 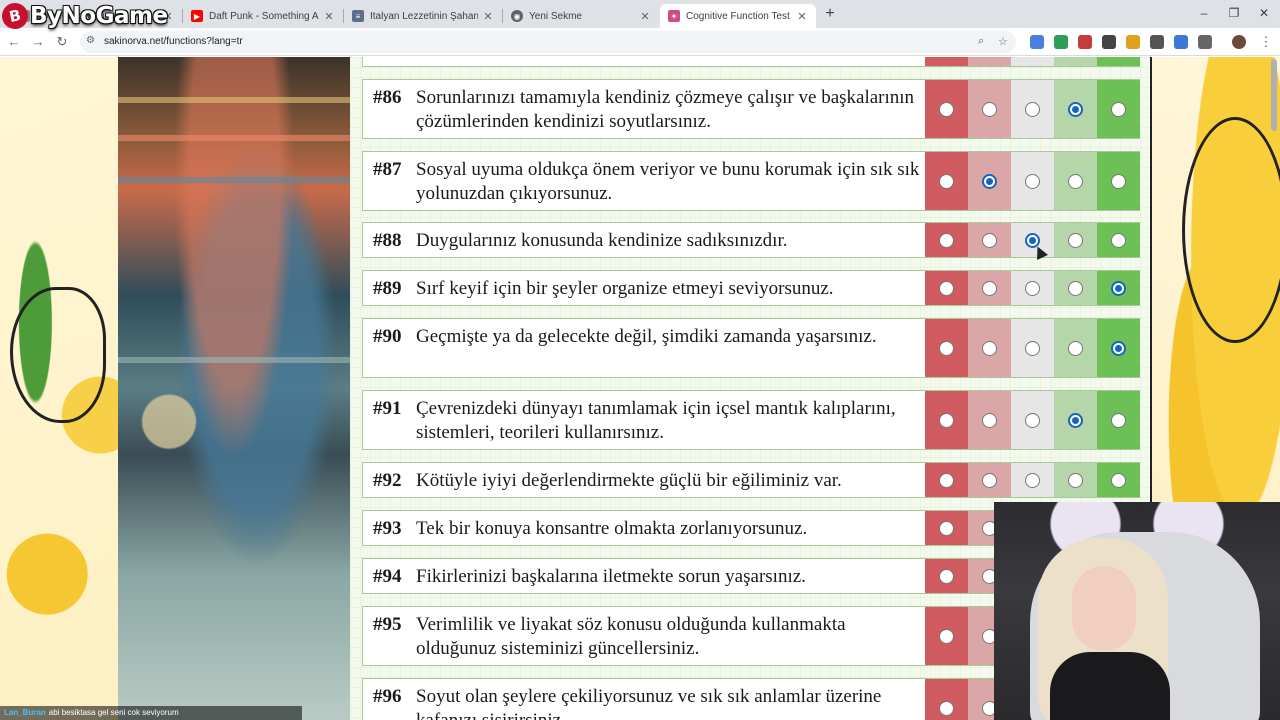 What do you see at coordinates (581, 16) in the screenshot?
I see `tab-4: ◉ Yeni Sekme ✕` at bounding box center [581, 16].